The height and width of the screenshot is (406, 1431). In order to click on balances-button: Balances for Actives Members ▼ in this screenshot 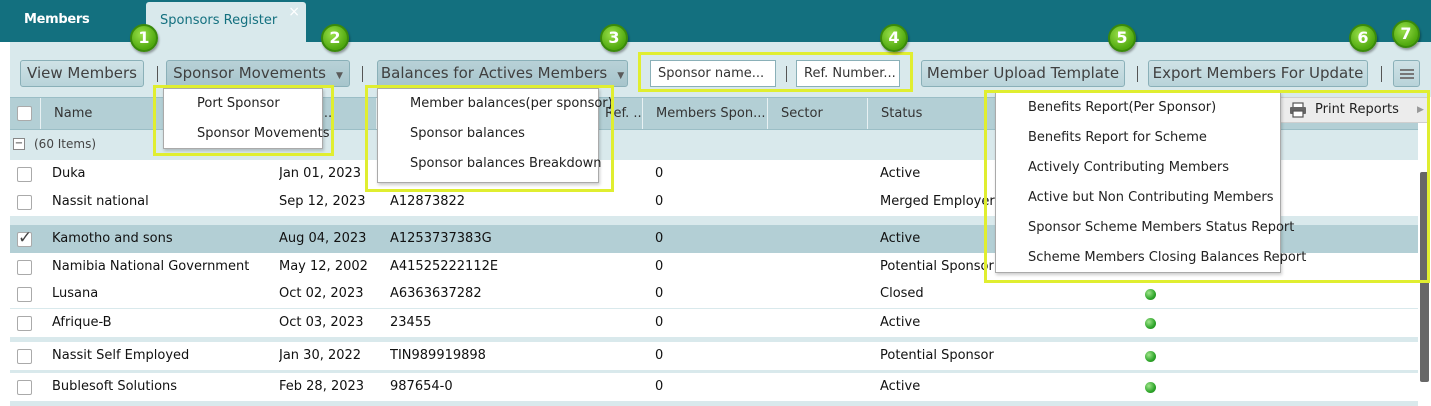, I will do `click(502, 73)`.